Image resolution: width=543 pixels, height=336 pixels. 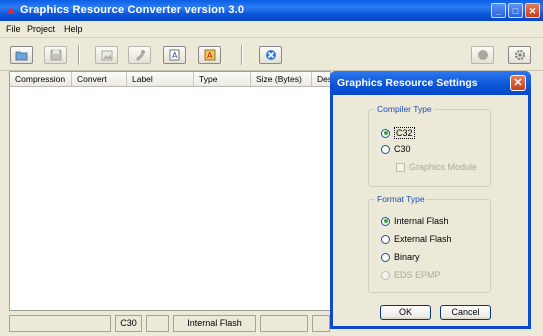 What do you see at coordinates (128, 323) in the screenshot?
I see `status-compiler: C30` at bounding box center [128, 323].